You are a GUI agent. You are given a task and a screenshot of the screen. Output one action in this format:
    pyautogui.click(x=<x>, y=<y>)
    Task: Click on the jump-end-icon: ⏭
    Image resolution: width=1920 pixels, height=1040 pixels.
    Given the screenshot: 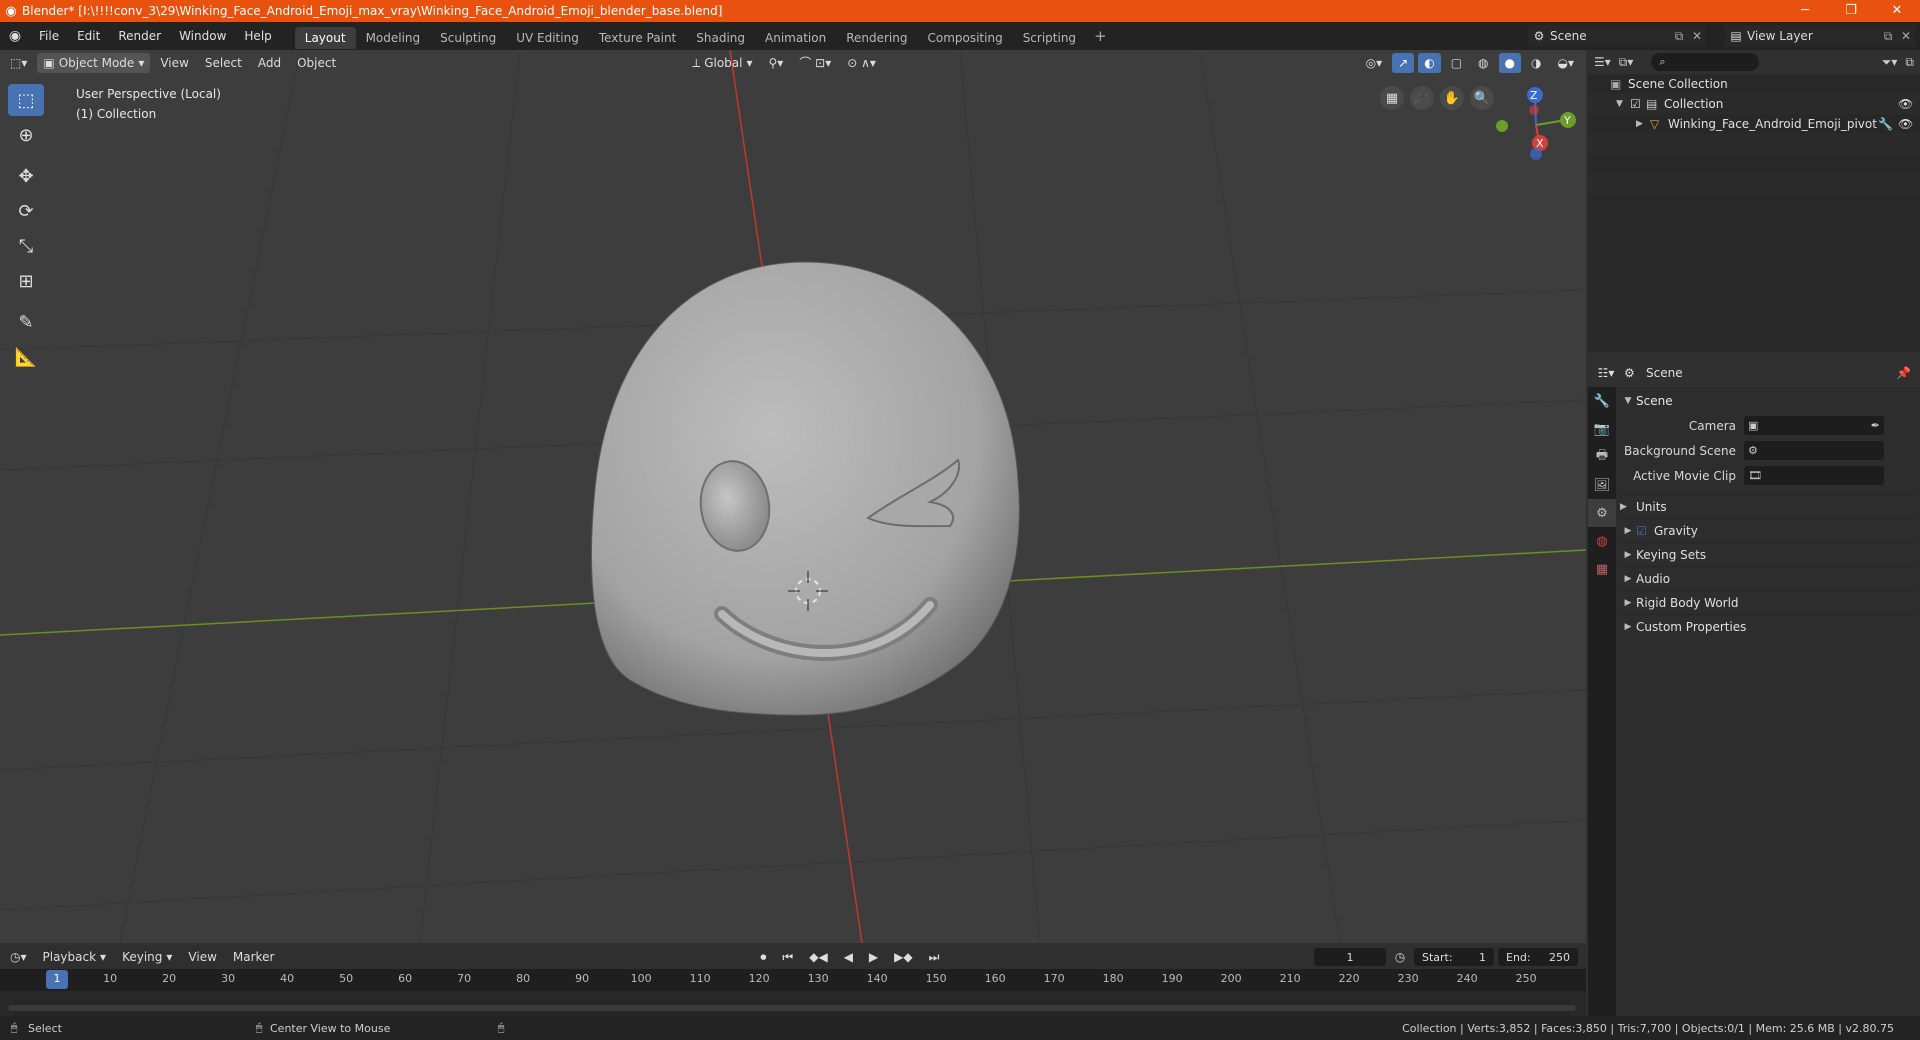 What is the action you would take?
    pyautogui.click(x=934, y=957)
    